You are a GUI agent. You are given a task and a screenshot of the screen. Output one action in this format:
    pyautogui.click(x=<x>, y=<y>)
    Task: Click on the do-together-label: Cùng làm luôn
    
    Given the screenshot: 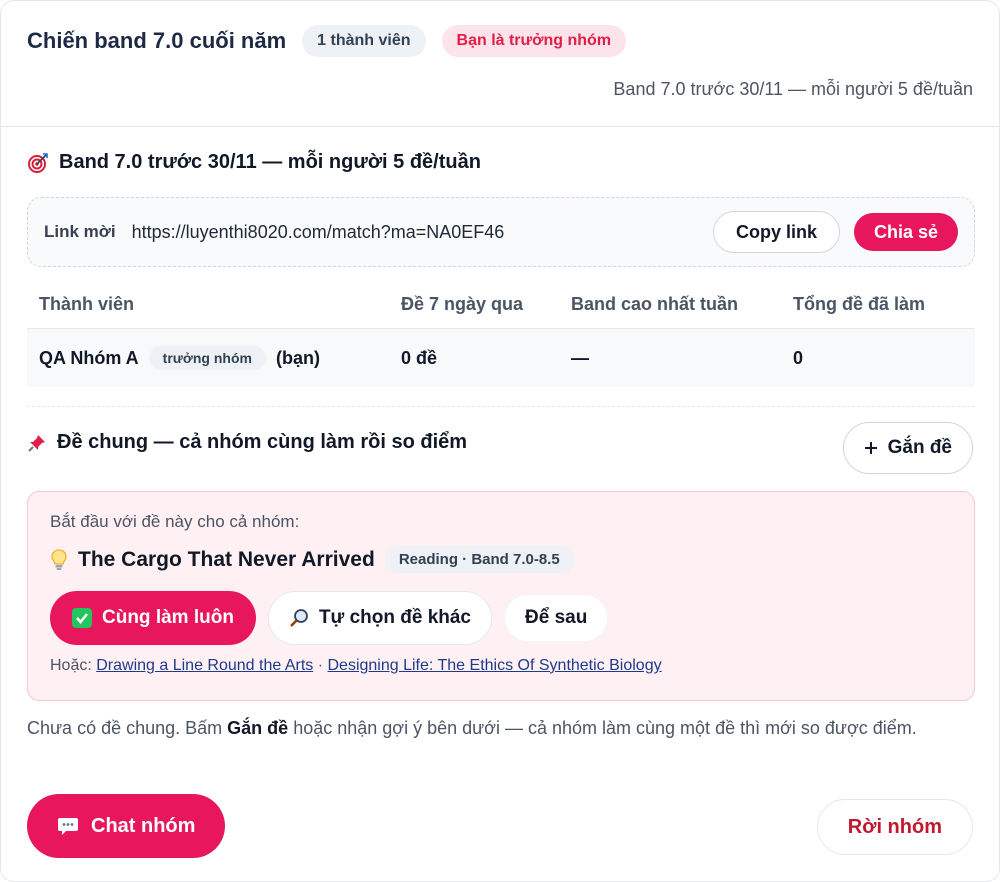 What is the action you would take?
    pyautogui.click(x=168, y=617)
    